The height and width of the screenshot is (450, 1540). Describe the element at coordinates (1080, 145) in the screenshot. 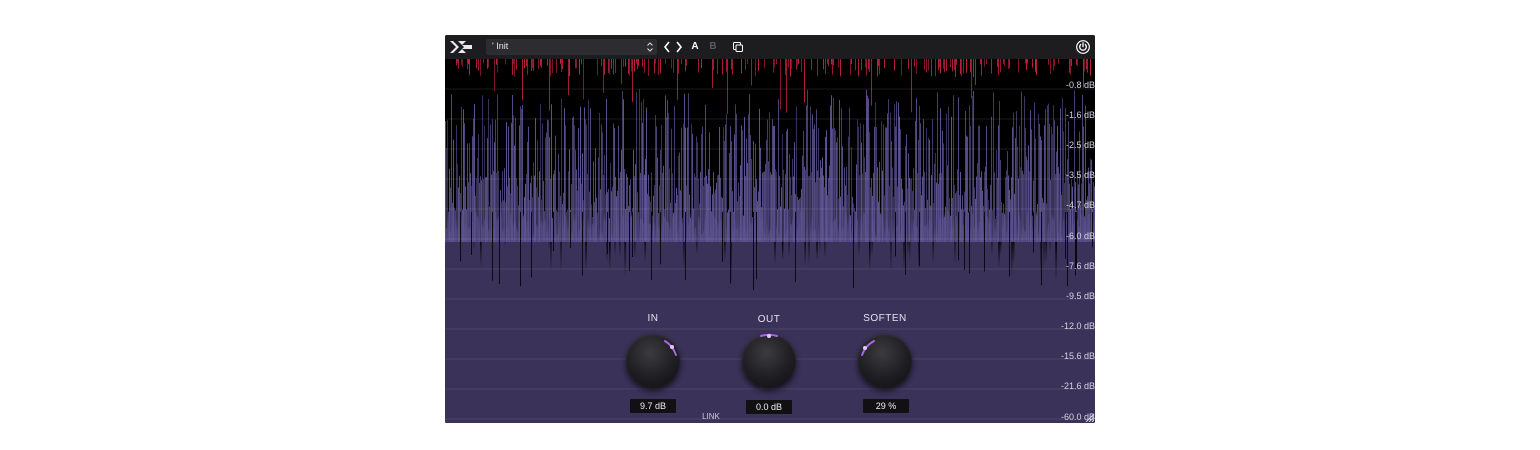

I see `db-scale-label: -2.5 dB` at that location.